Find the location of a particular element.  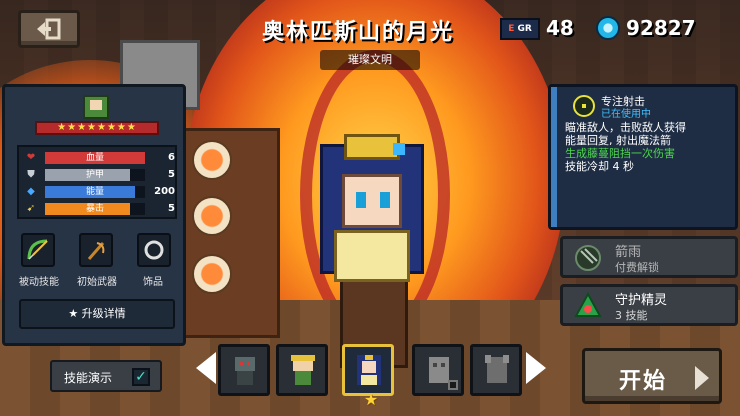

accessory-slot is located at coordinates (154, 250).